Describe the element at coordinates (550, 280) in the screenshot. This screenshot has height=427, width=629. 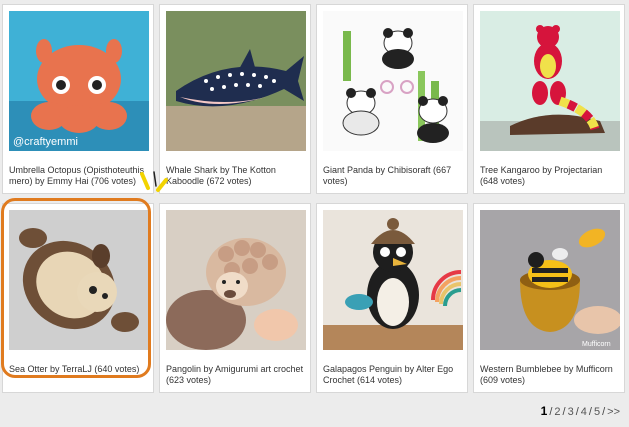
I see `western-bumblebee-image: Mufficorn` at that location.